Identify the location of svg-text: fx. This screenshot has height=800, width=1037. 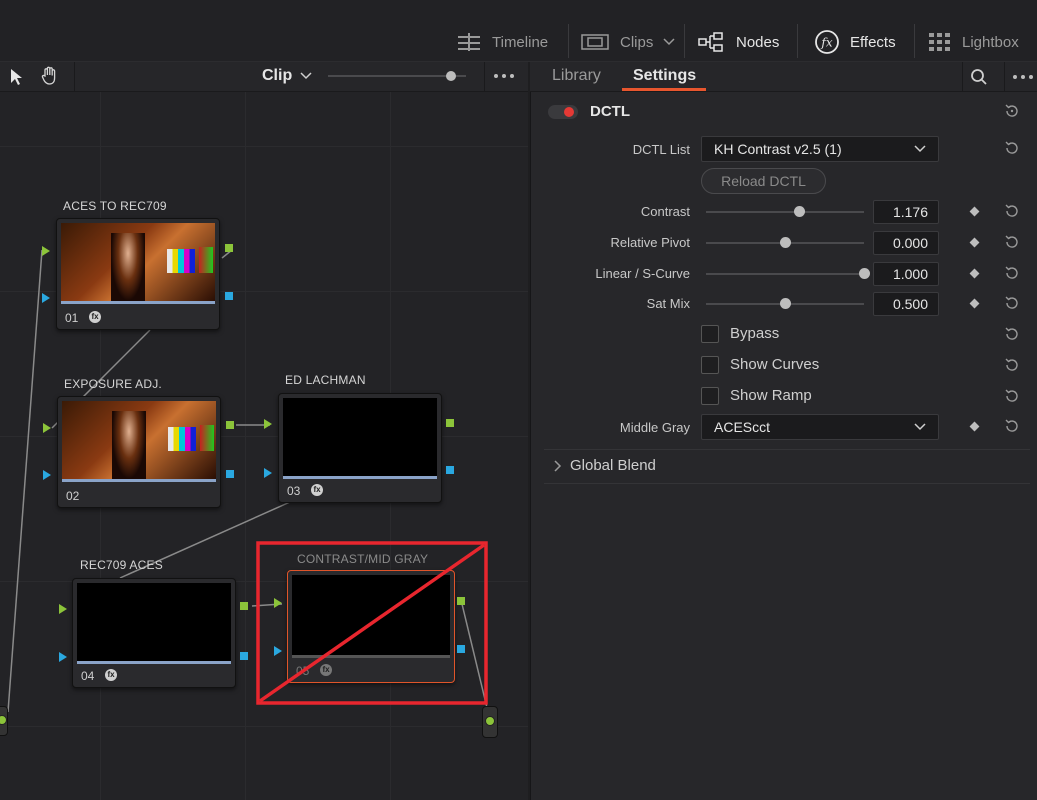
(826, 43).